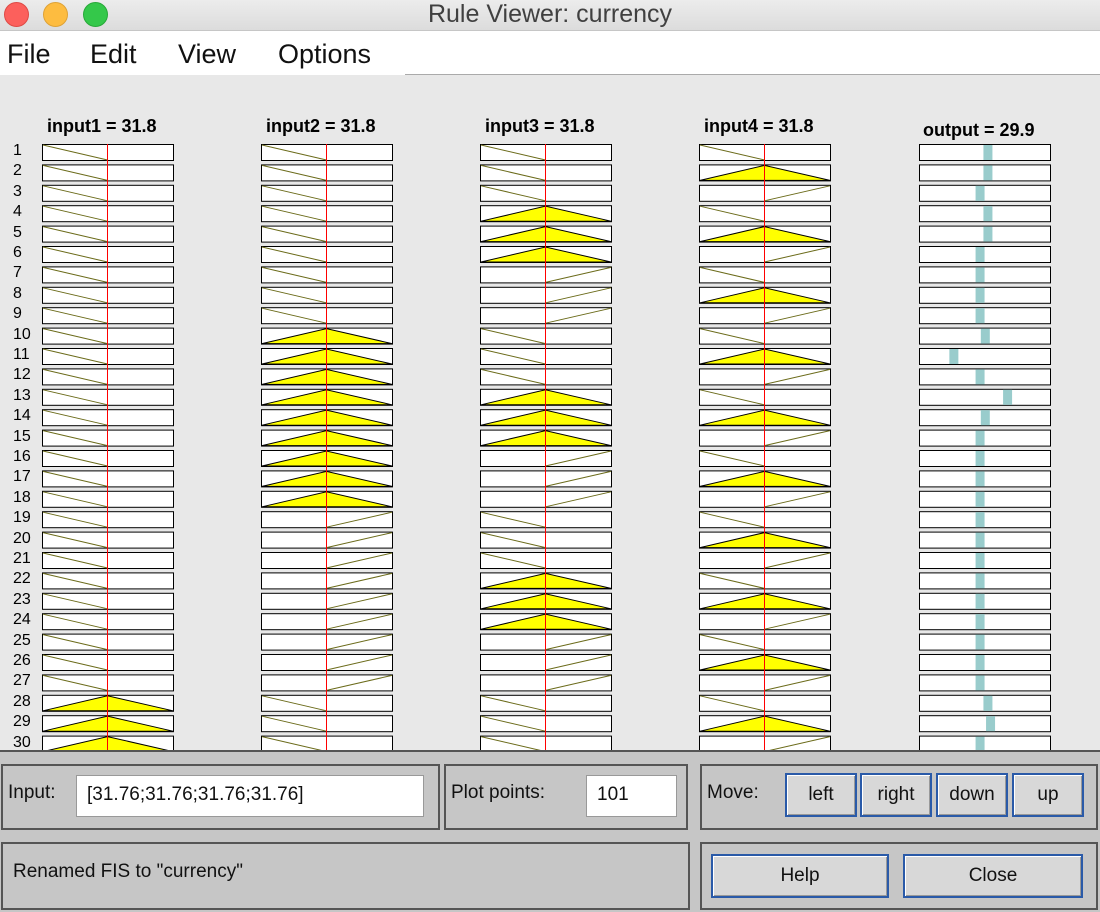 This screenshot has width=1100, height=912. What do you see at coordinates (631, 796) in the screenshot?
I see `plot-points-field: 101` at bounding box center [631, 796].